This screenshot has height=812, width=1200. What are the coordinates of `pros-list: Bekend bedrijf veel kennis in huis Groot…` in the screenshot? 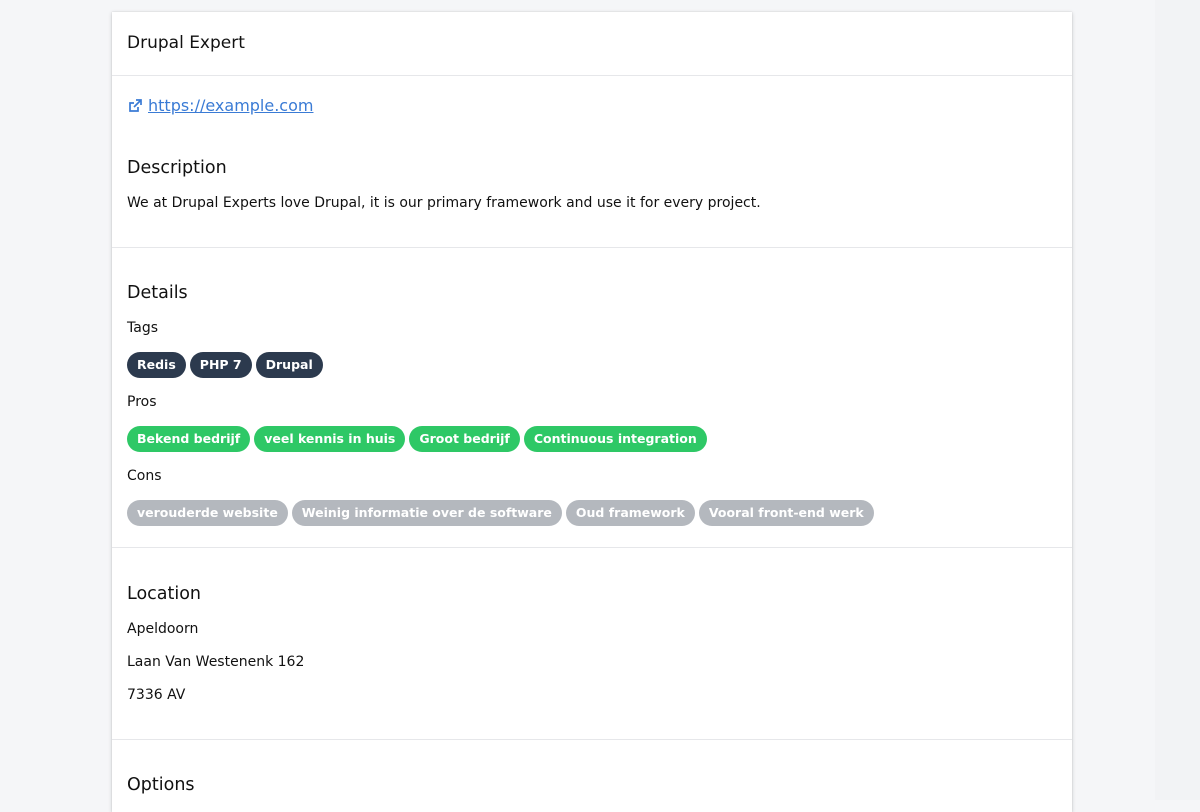 It's located at (417, 439).